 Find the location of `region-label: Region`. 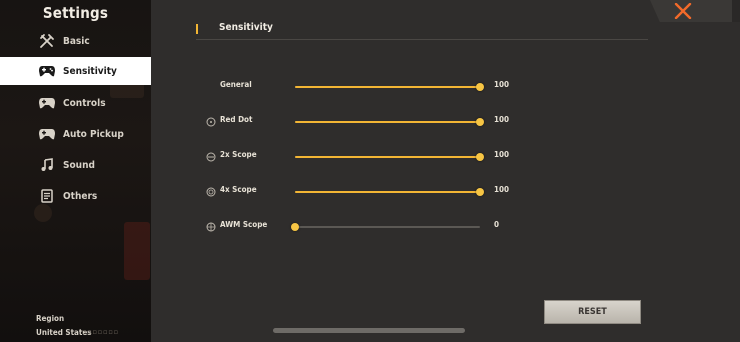

region-label: Region is located at coordinates (50, 318).